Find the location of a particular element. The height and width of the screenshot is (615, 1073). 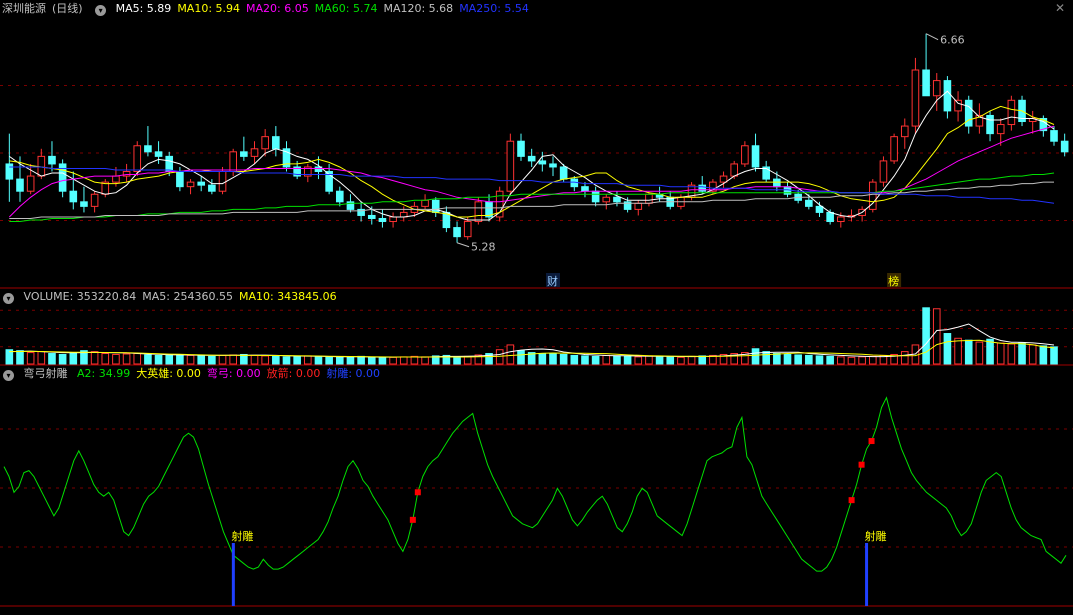

high-label: 6.66 is located at coordinates (952, 40).